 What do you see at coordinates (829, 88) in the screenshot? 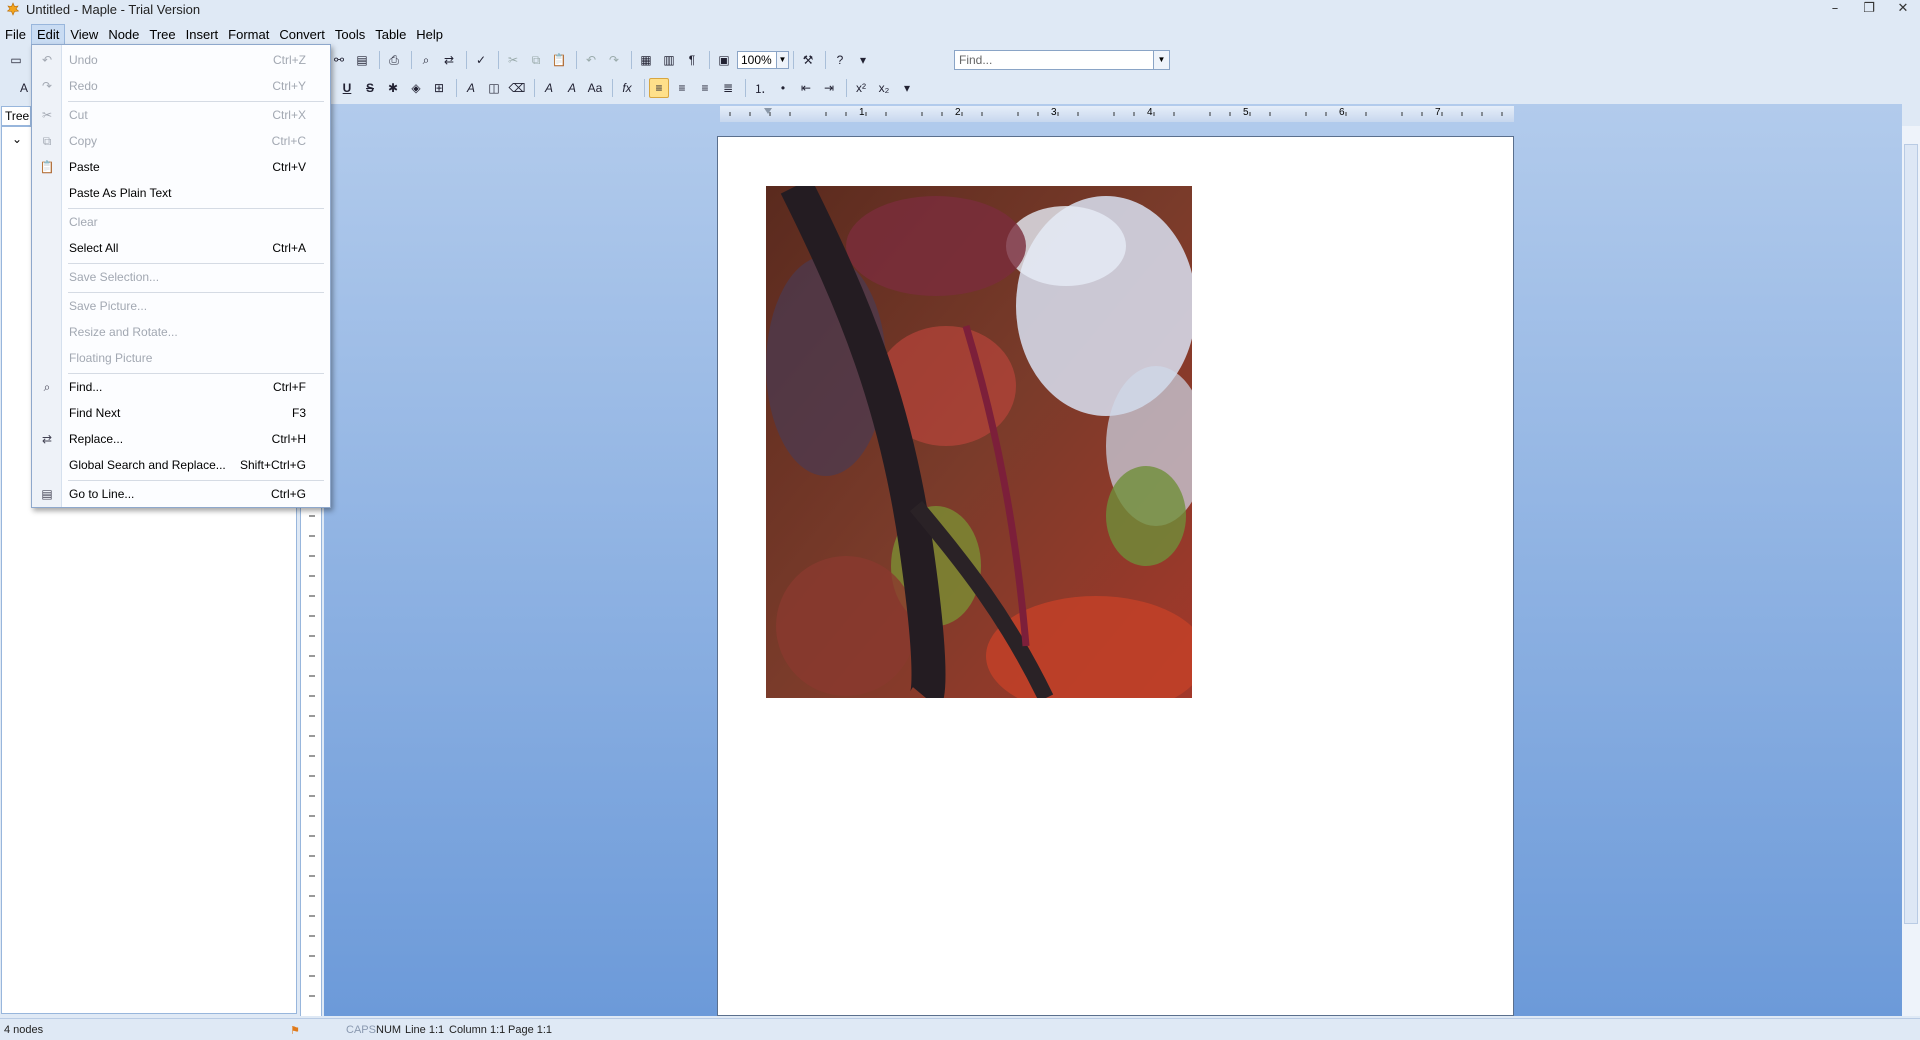
I see `increase-indent-icon: ⇥` at bounding box center [829, 88].